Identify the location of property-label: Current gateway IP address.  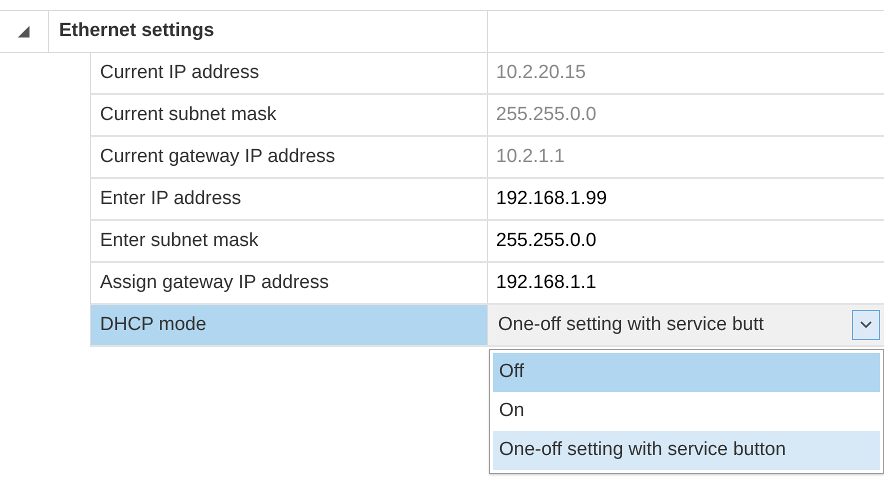
(289, 158).